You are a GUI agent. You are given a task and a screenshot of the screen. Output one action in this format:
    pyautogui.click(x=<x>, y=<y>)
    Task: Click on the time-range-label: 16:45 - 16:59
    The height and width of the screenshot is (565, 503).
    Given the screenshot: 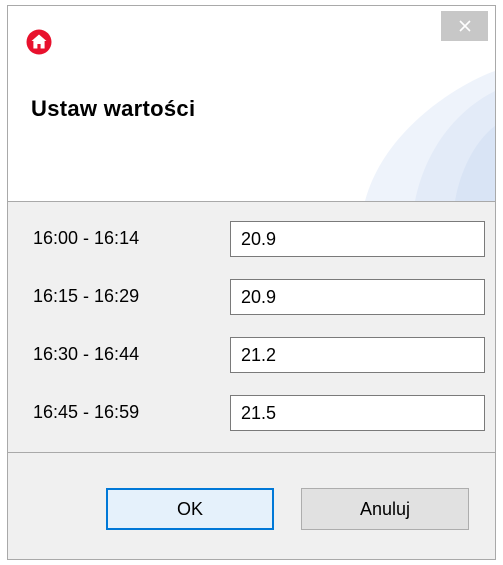 What is the action you would take?
    pyautogui.click(x=86, y=412)
    